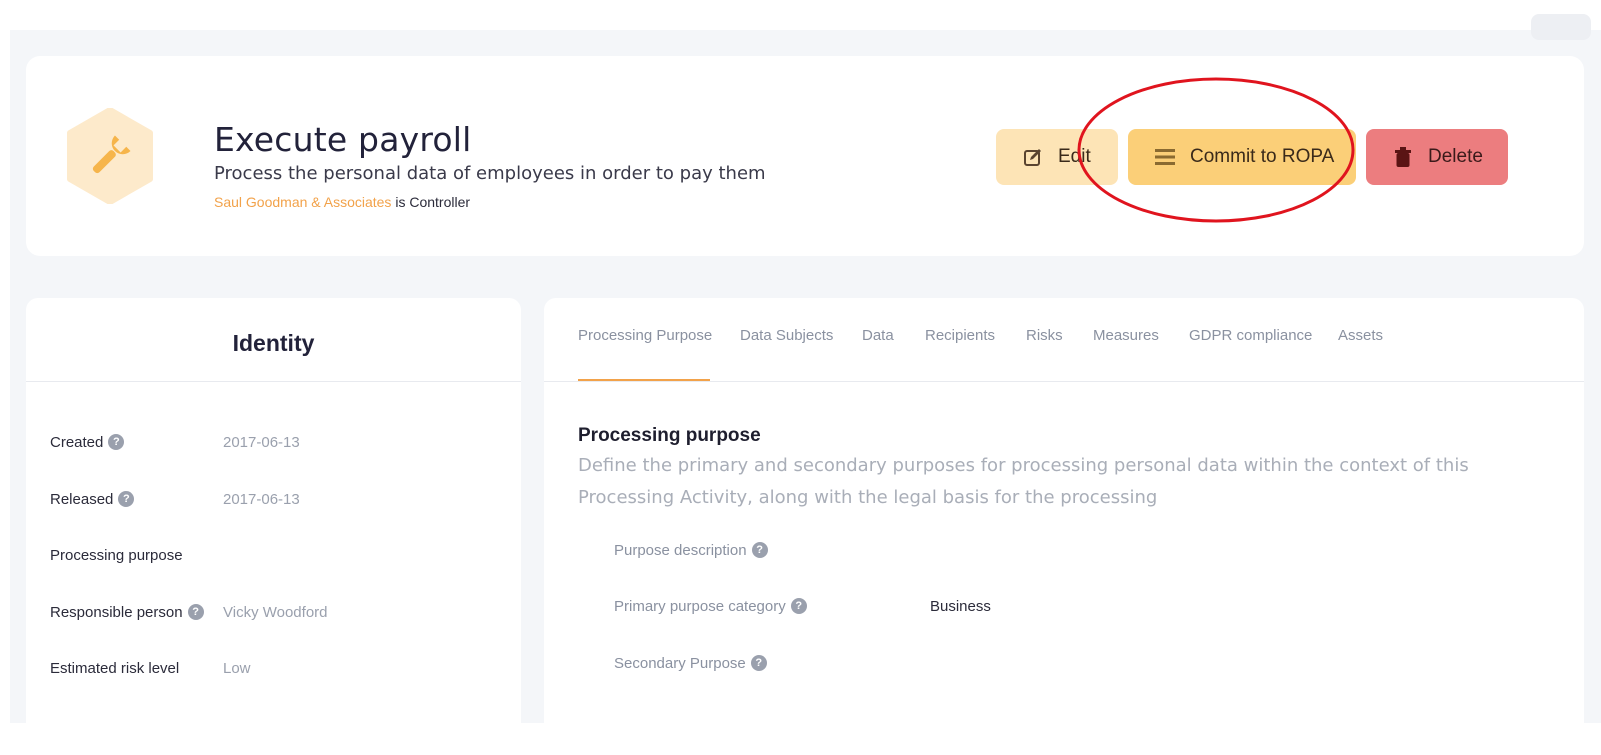 The height and width of the screenshot is (755, 1601). I want to click on list-icon, so click(1165, 157).